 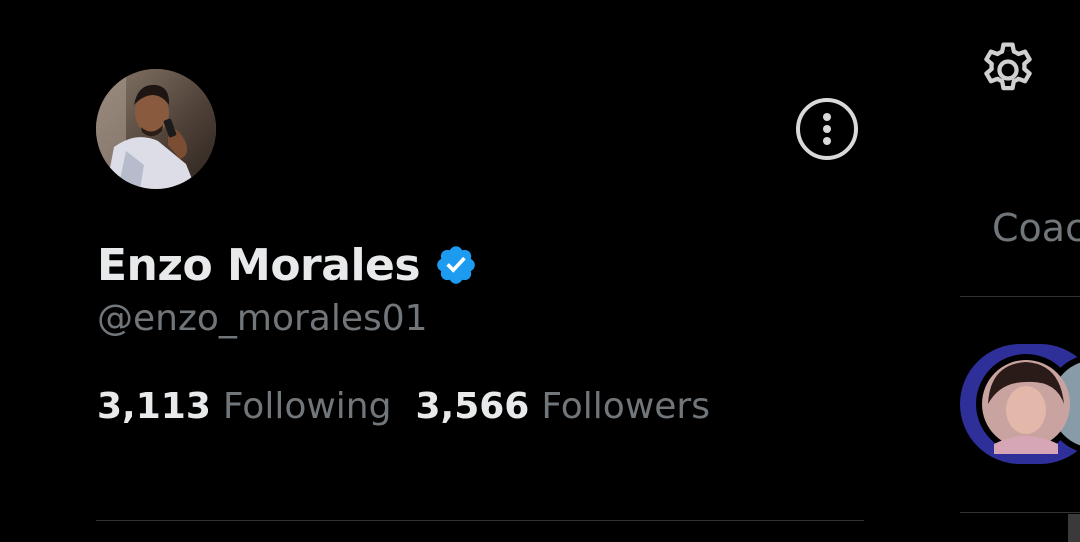 I want to click on more-options-button, so click(x=827, y=129).